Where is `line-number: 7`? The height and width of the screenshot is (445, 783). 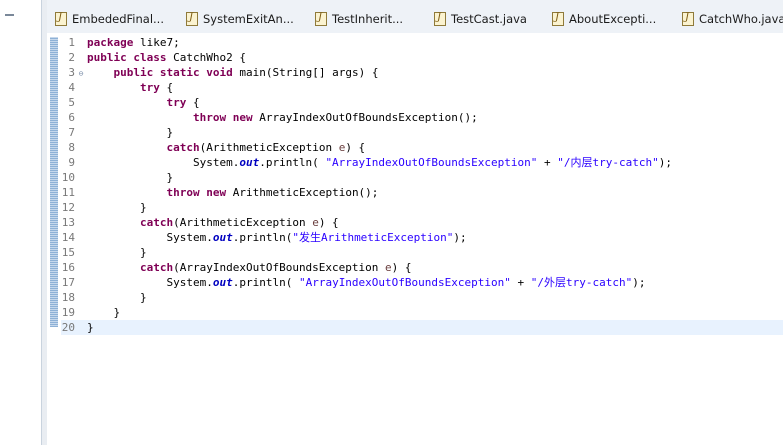 line-number: 7 is located at coordinates (71, 132).